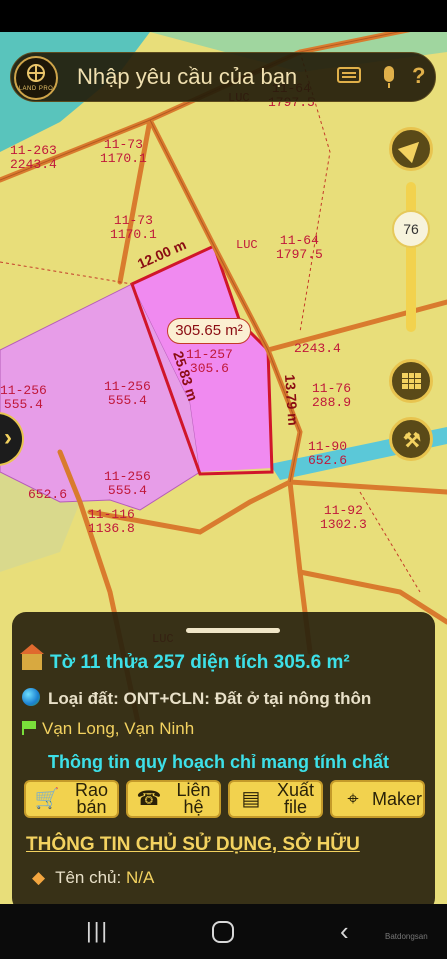  Describe the element at coordinates (36, 89) in the screenshot. I see `logo-text: LAND PRO` at that location.